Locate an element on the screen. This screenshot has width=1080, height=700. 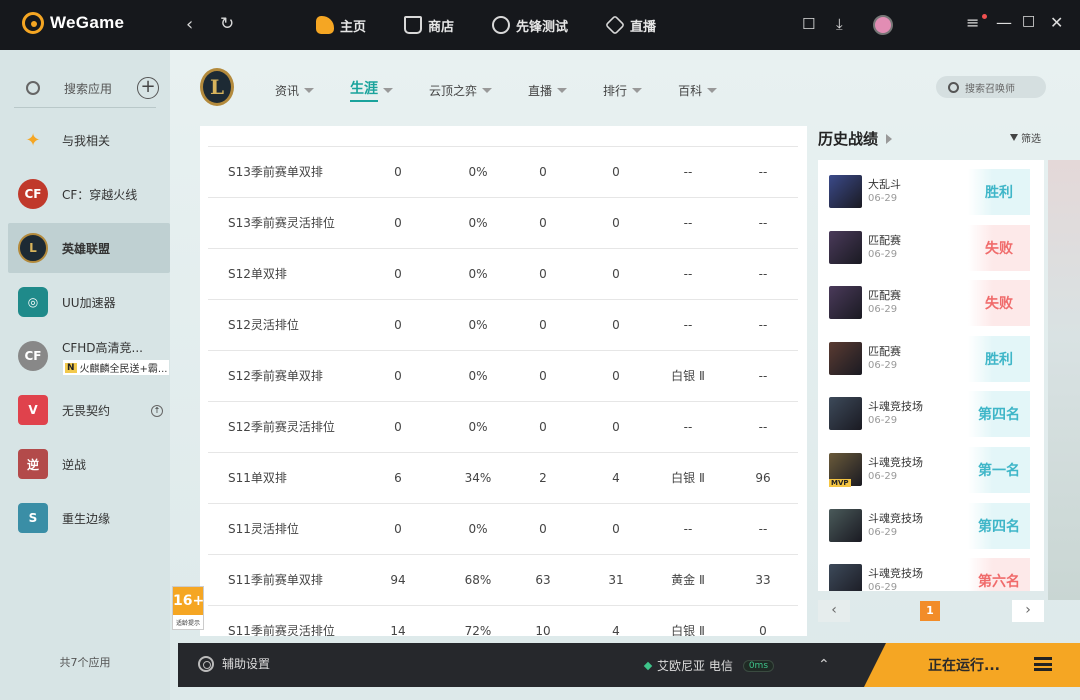
sidebar-item-lol: L 英雄联盟 is located at coordinates (89, 248).